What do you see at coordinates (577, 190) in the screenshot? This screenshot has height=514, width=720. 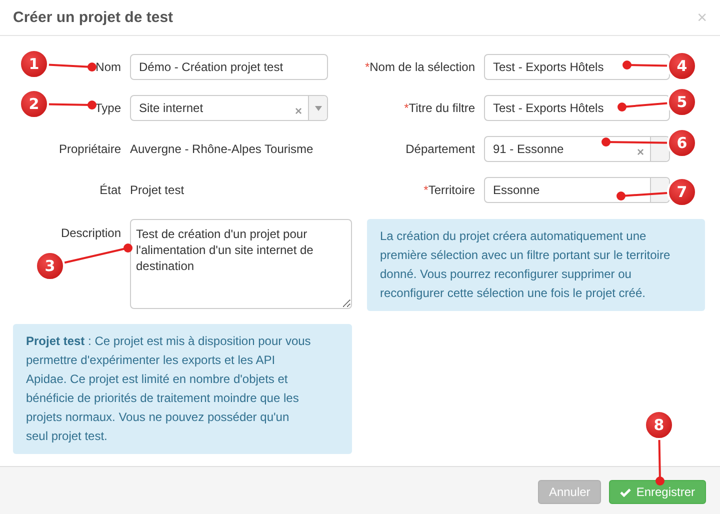 I see `select-field: Essonne` at bounding box center [577, 190].